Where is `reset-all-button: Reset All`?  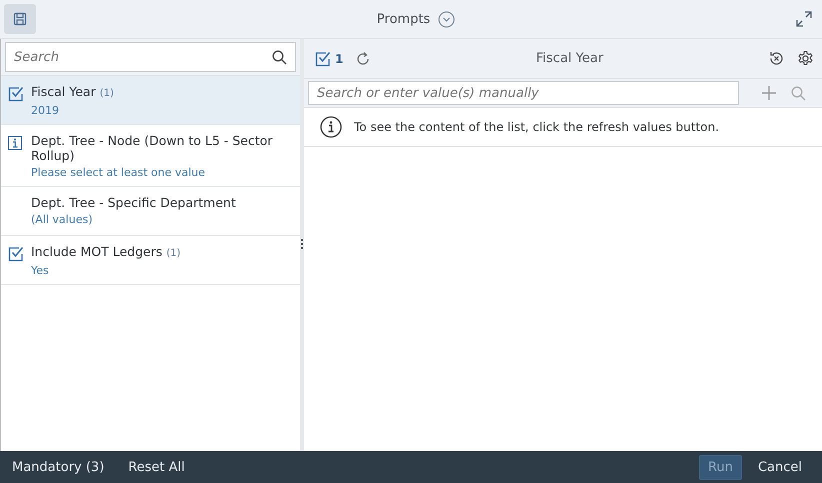
reset-all-button: Reset All is located at coordinates (156, 467).